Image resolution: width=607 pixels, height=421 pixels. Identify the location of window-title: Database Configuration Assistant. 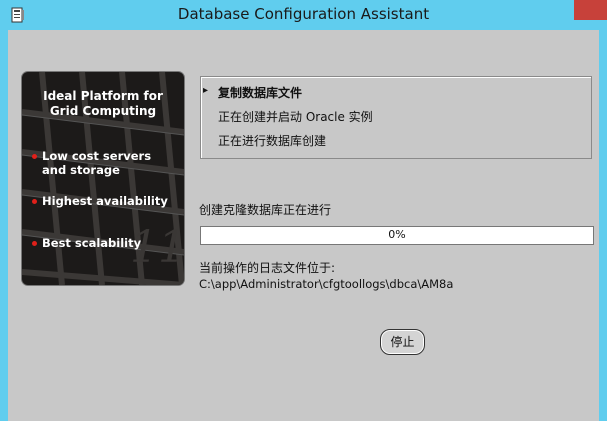
(303, 14).